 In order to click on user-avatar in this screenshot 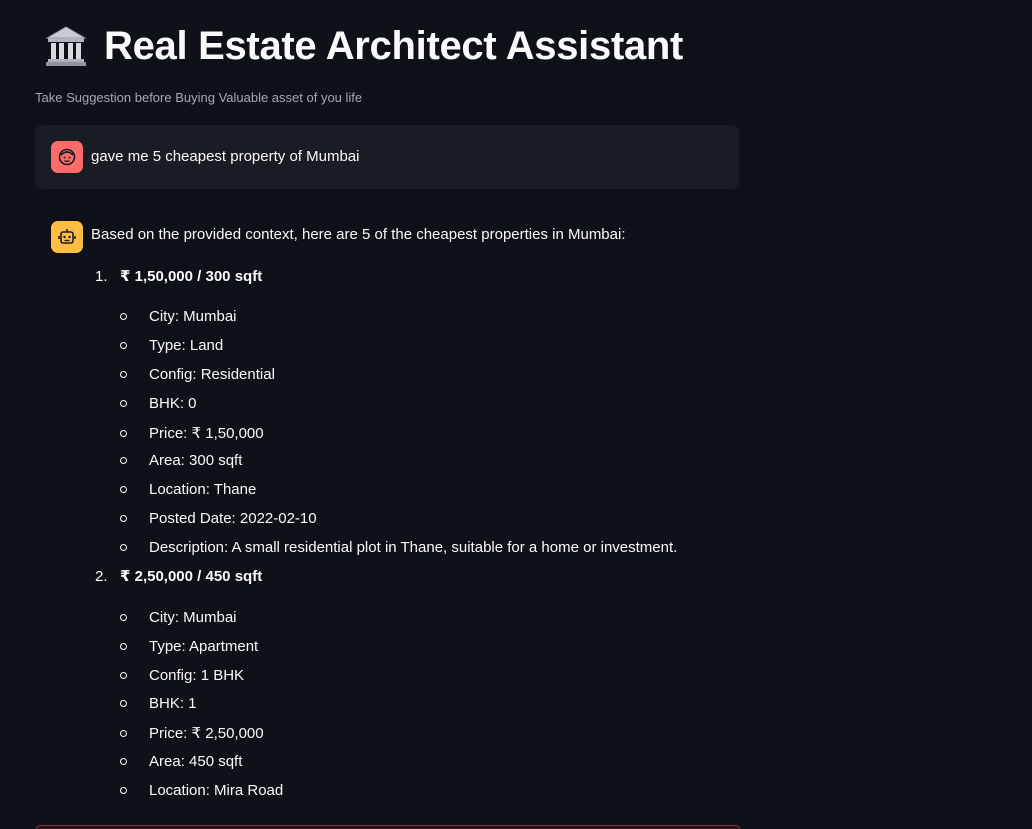, I will do `click(67, 157)`.